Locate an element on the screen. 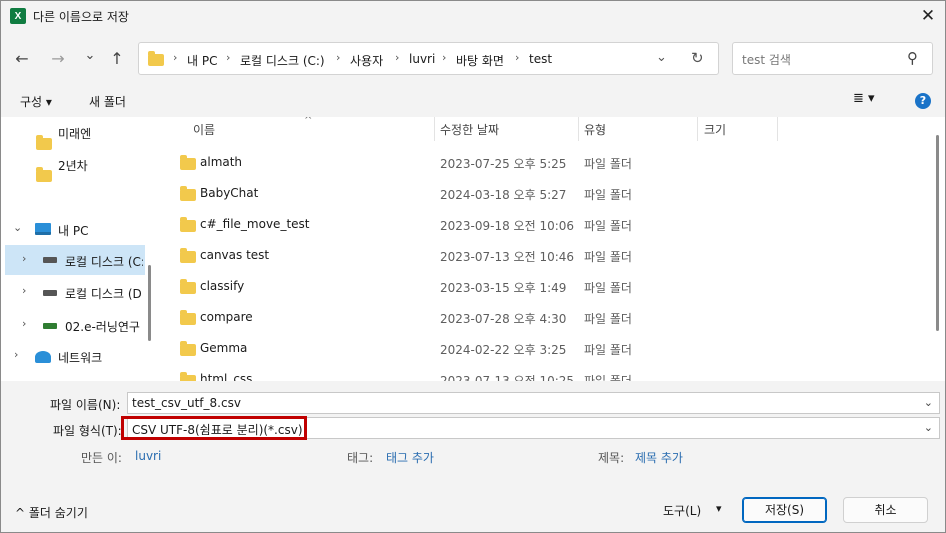 Image resolution: width=946 pixels, height=533 pixels. column-header-size: 크기 is located at coordinates (715, 129).